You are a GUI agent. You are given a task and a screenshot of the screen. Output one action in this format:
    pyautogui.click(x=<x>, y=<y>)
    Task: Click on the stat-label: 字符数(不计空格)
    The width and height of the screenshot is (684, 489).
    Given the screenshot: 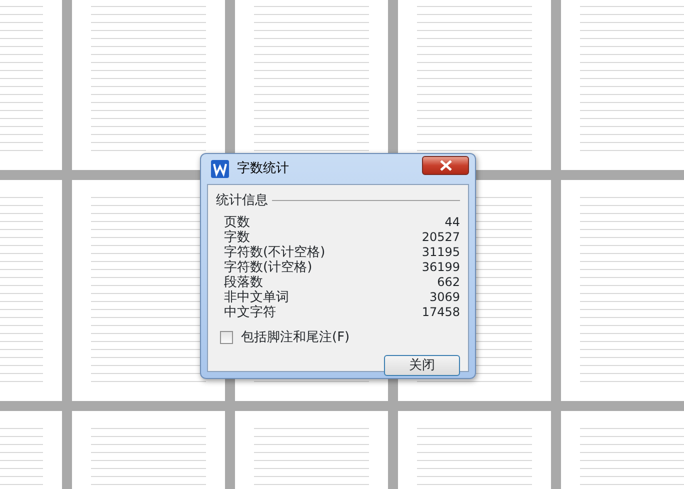 What is the action you would take?
    pyautogui.click(x=275, y=252)
    